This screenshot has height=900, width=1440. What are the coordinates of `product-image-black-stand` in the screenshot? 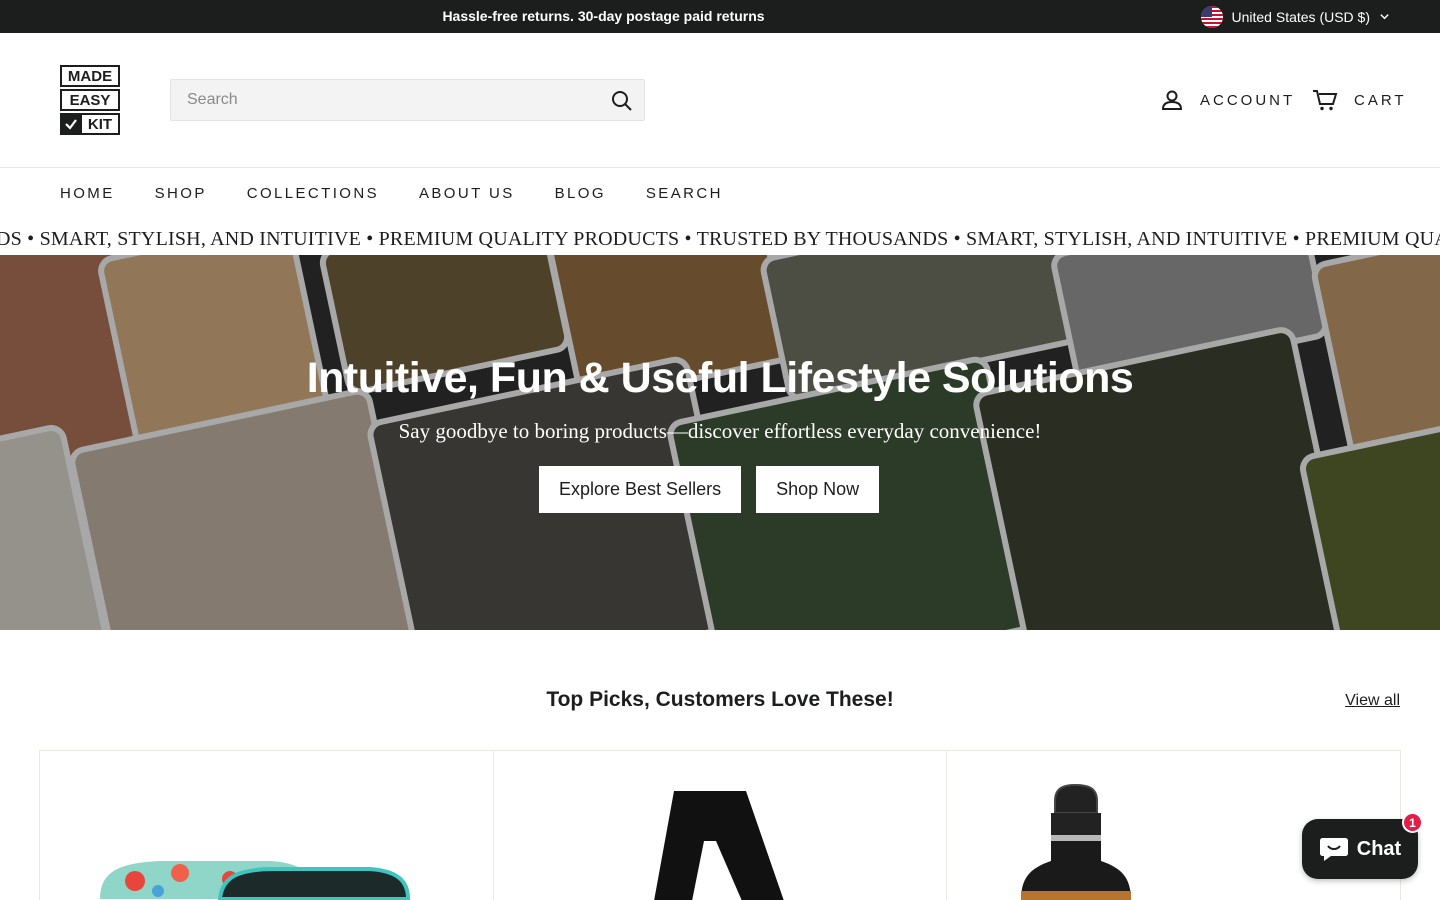 It's located at (718, 845).